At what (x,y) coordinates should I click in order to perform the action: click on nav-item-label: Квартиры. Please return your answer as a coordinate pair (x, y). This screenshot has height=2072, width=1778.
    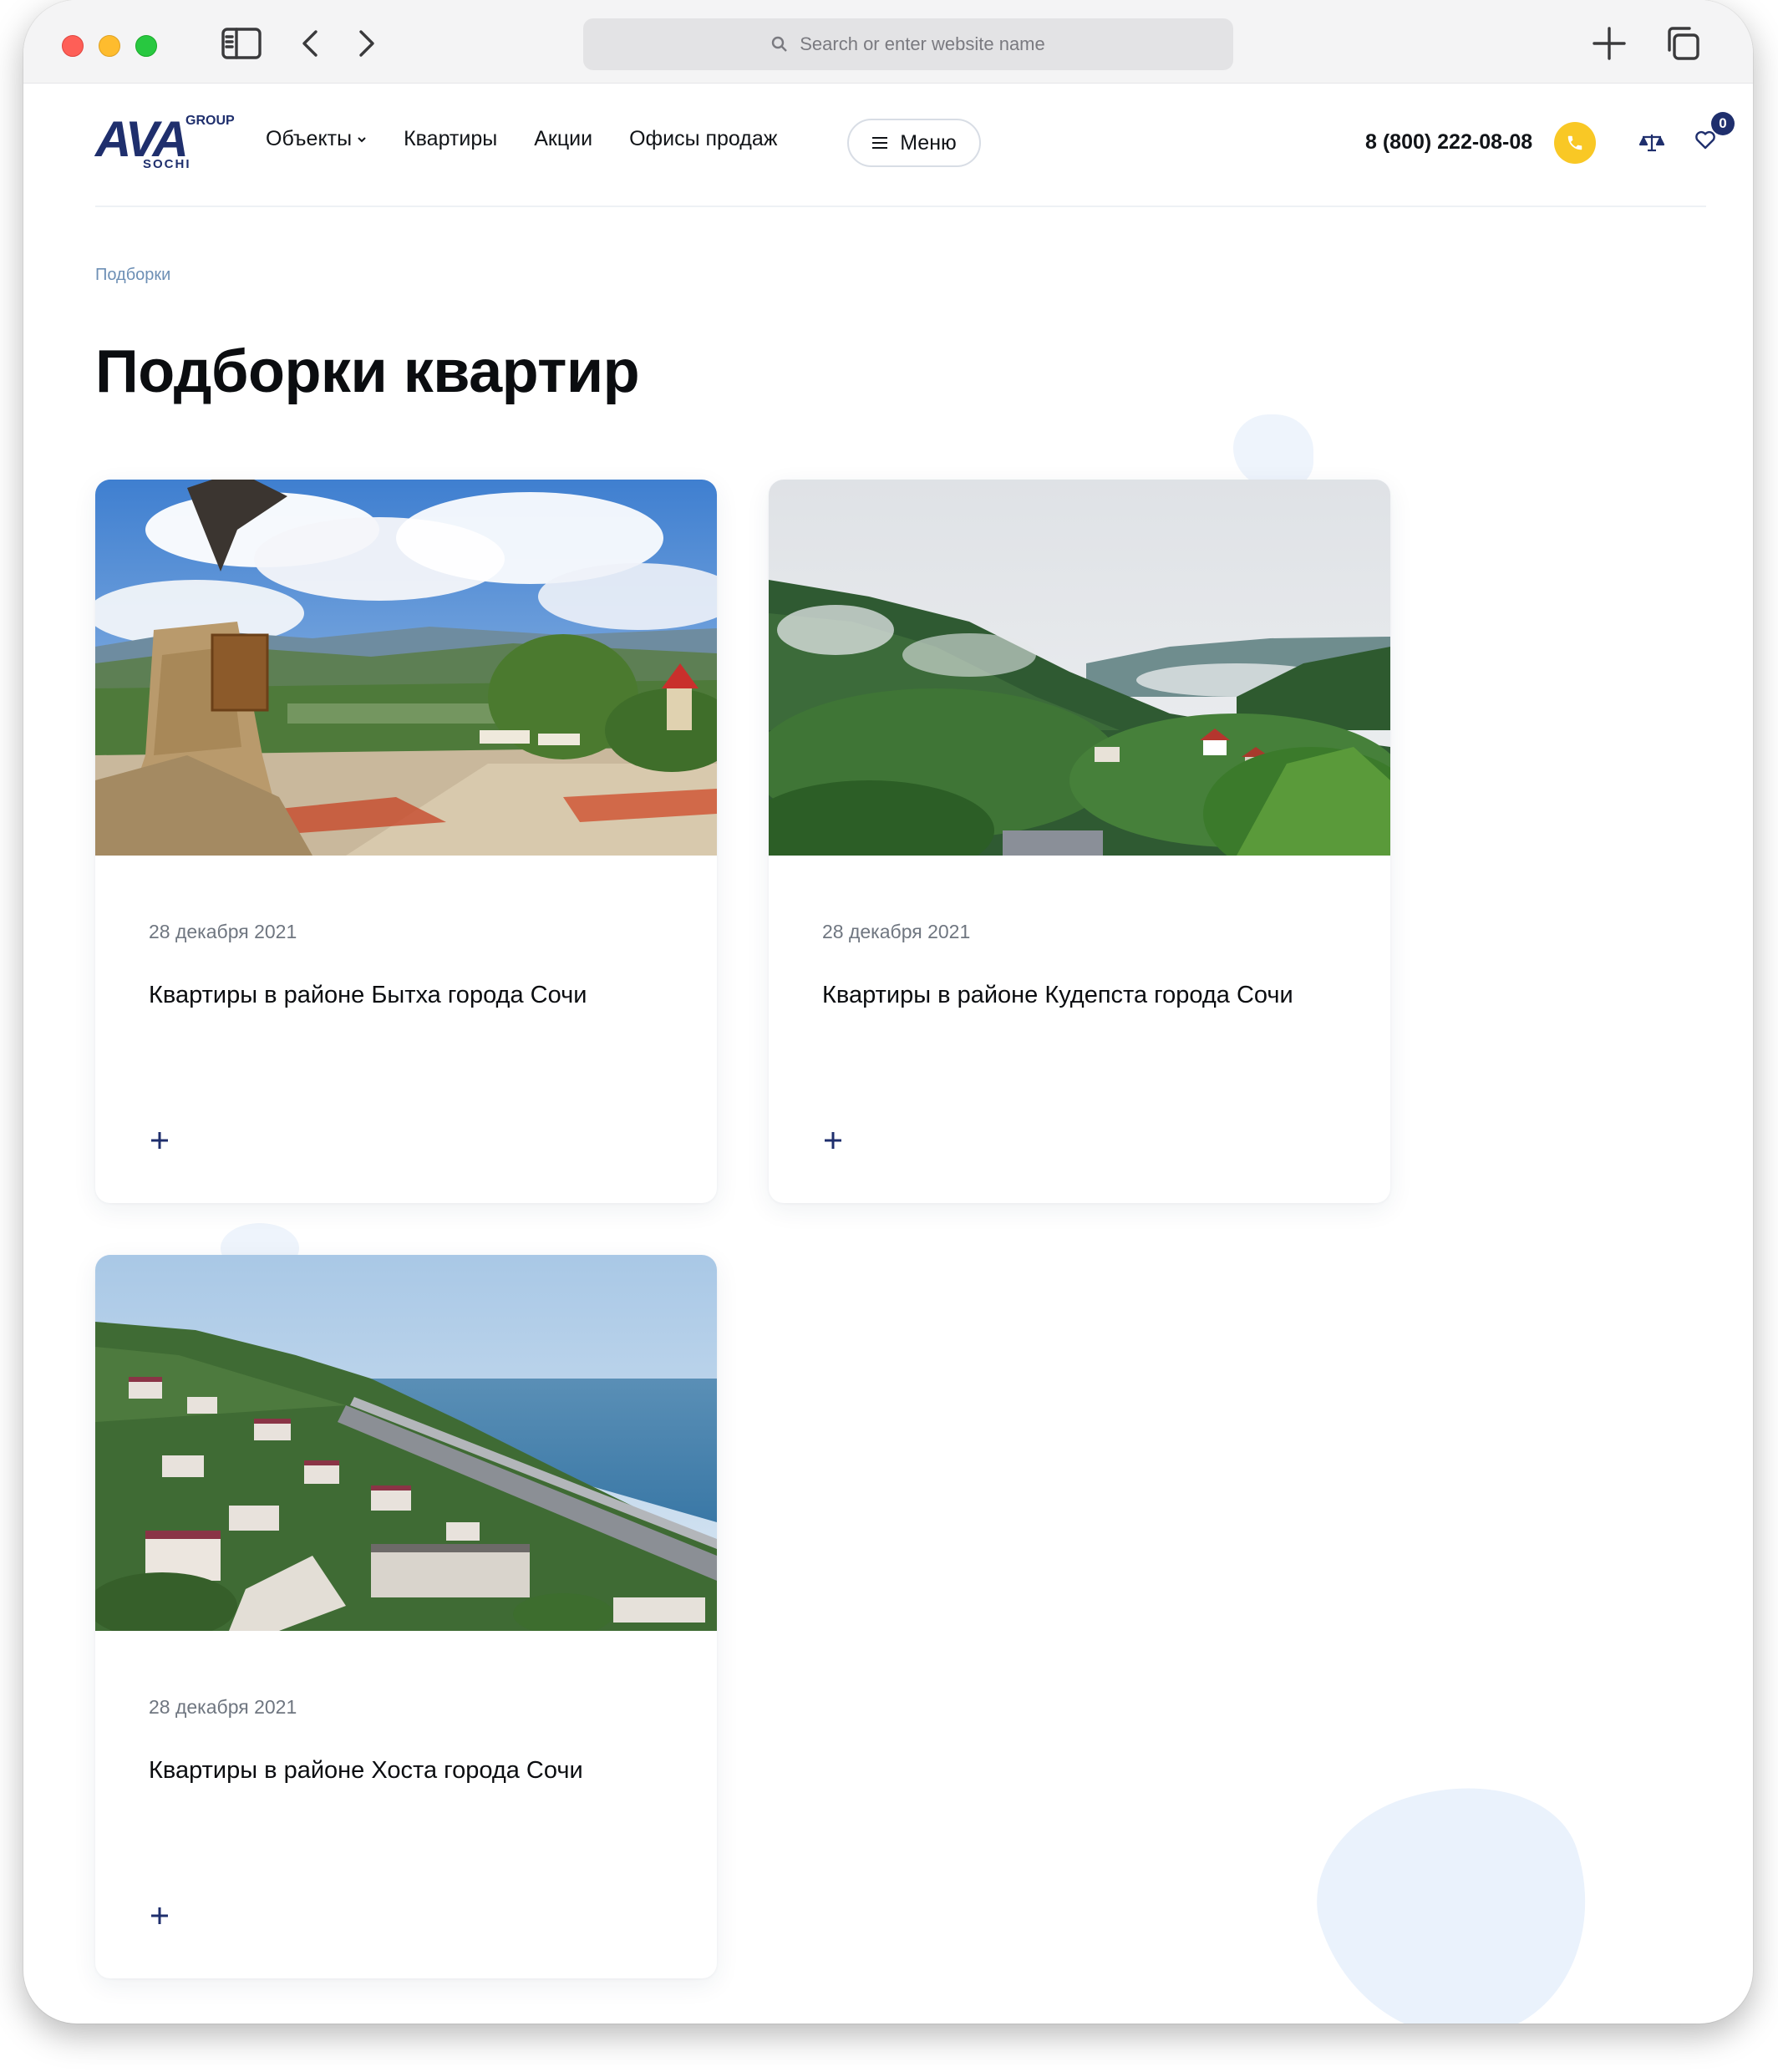
    Looking at the image, I should click on (451, 138).